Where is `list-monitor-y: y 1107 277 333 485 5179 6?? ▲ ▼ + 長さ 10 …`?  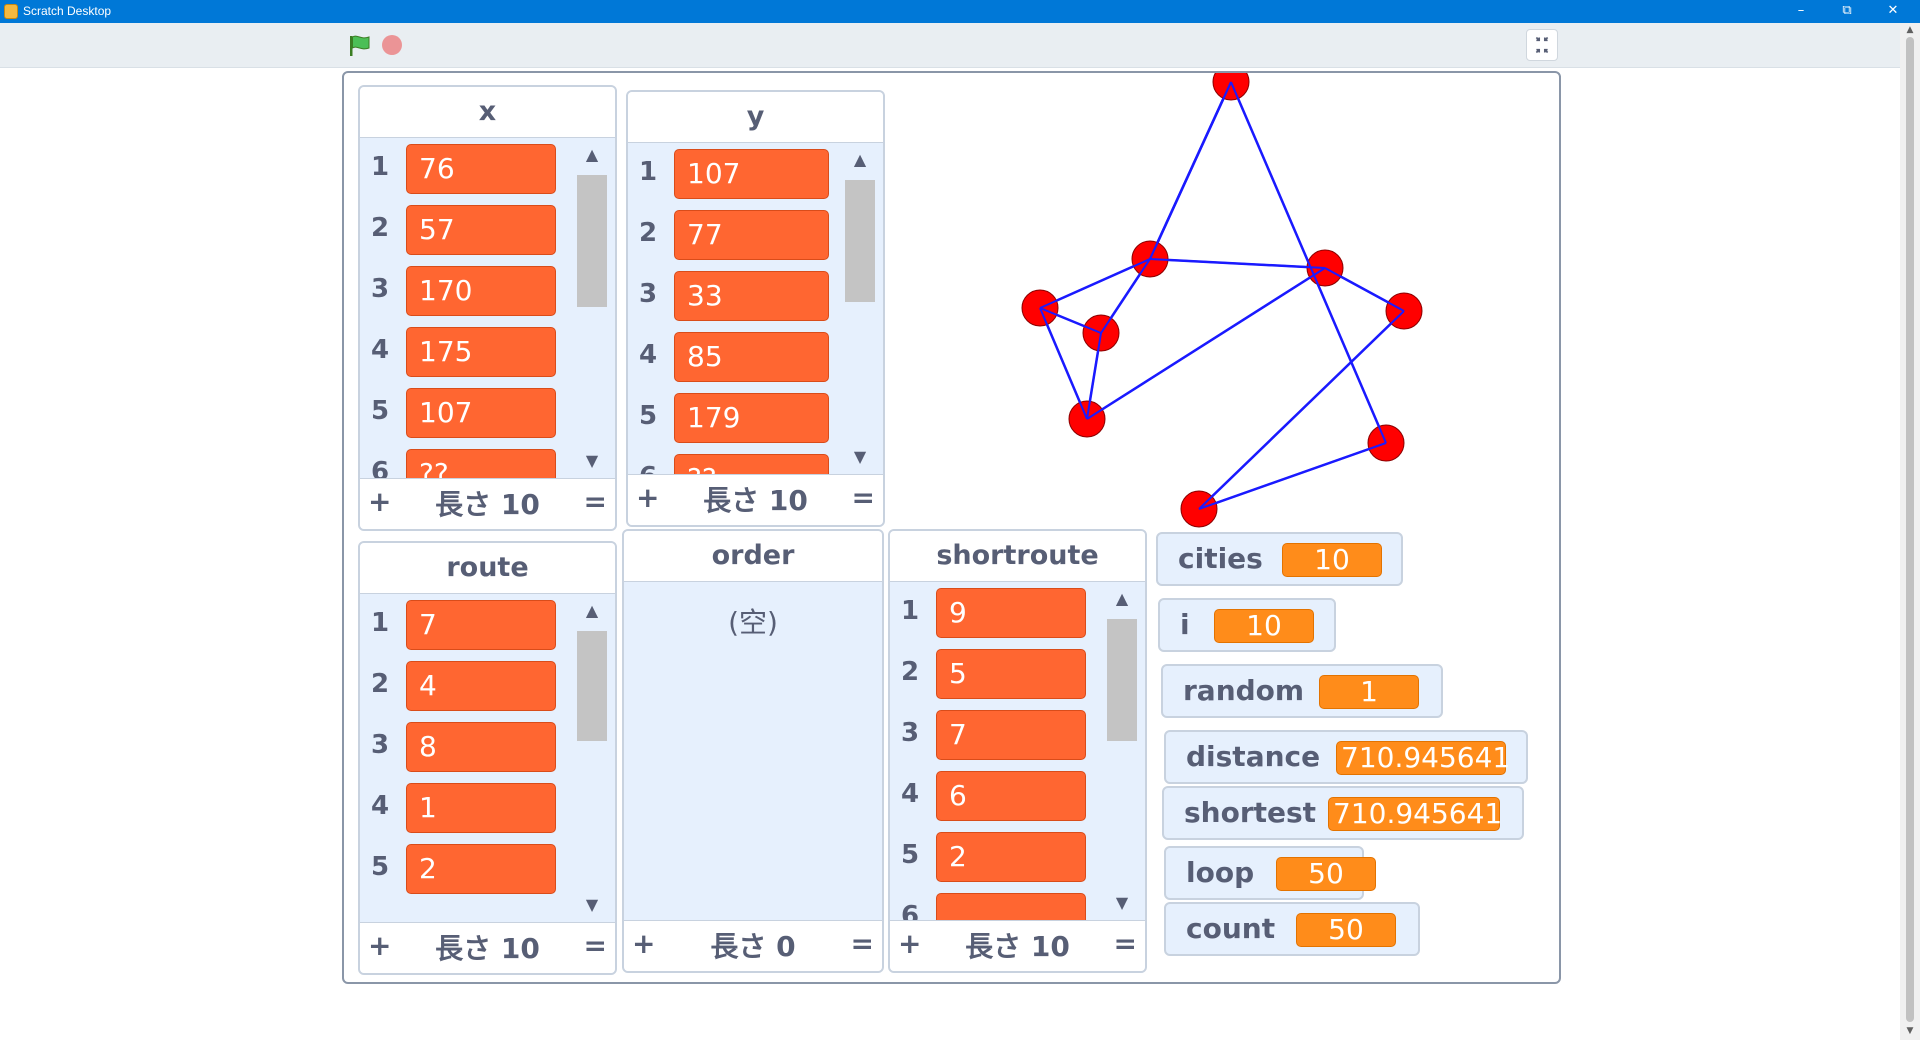
list-monitor-y: y 1107 277 333 485 5179 6?? ▲ ▼ + 長さ 10 … is located at coordinates (755, 308).